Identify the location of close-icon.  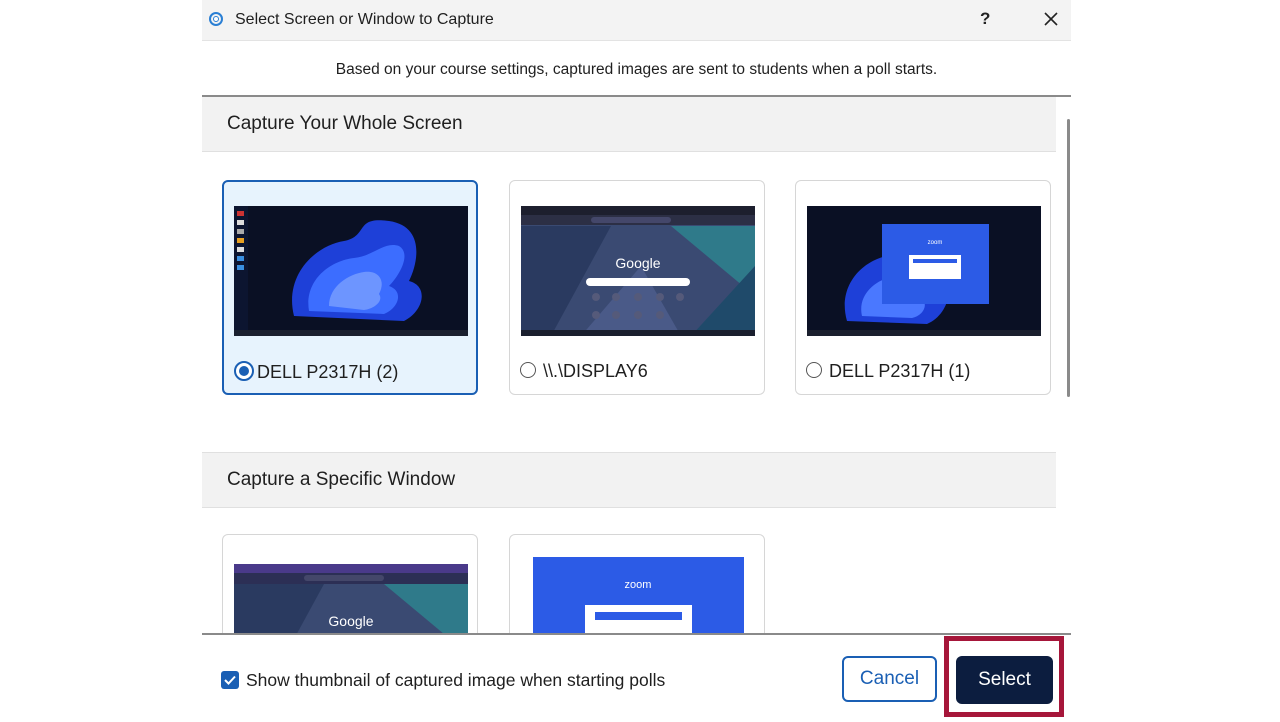
(1051, 19).